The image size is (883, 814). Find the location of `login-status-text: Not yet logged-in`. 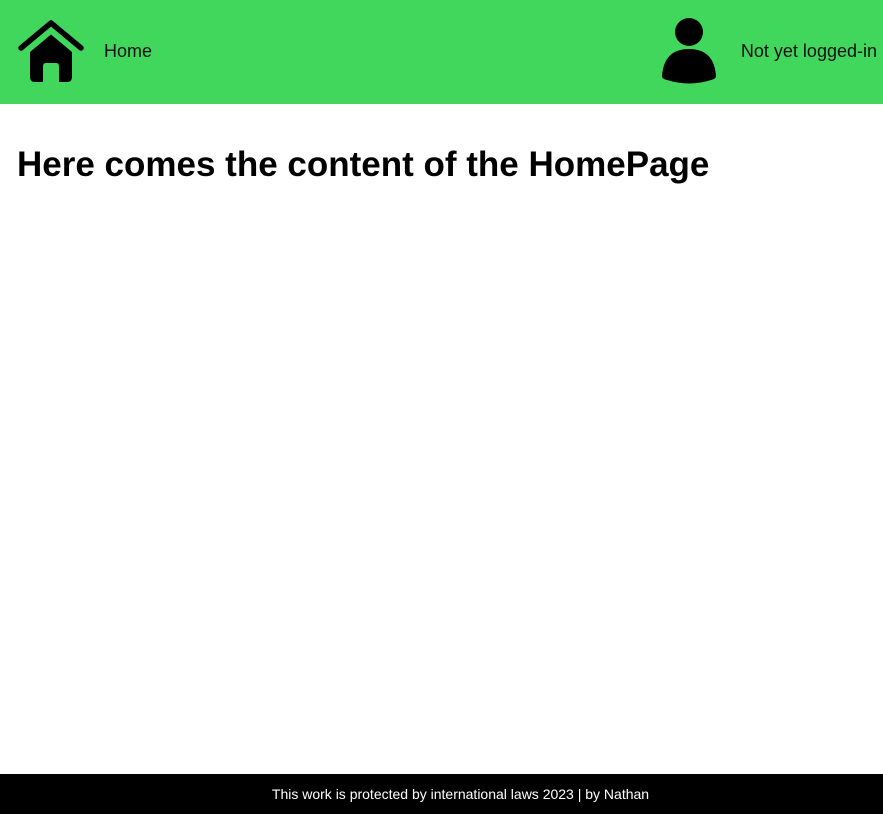

login-status-text: Not yet logged-in is located at coordinates (808, 51).